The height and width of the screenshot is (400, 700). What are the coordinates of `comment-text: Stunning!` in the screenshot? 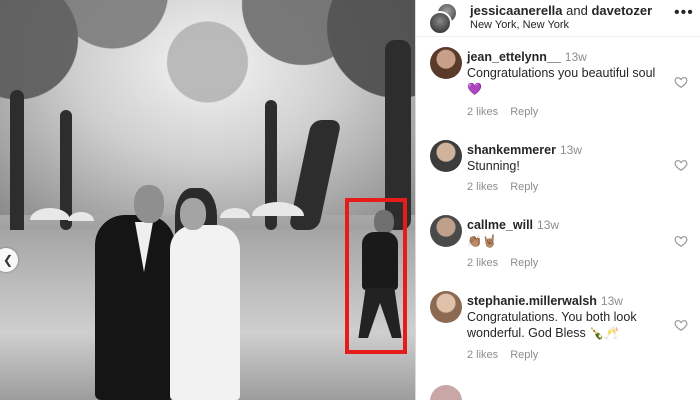 It's located at (493, 166).